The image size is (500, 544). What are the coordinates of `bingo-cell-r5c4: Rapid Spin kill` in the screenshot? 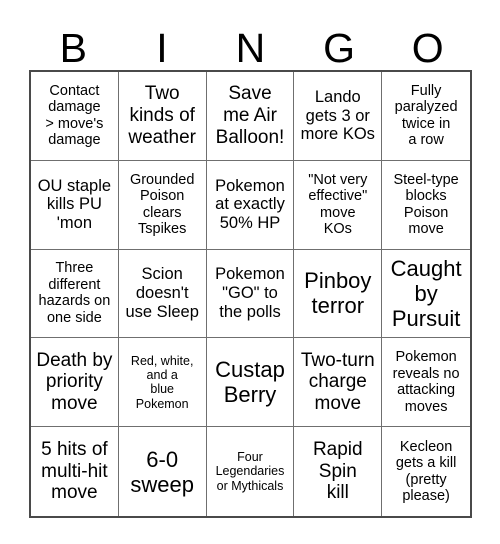 It's located at (338, 471).